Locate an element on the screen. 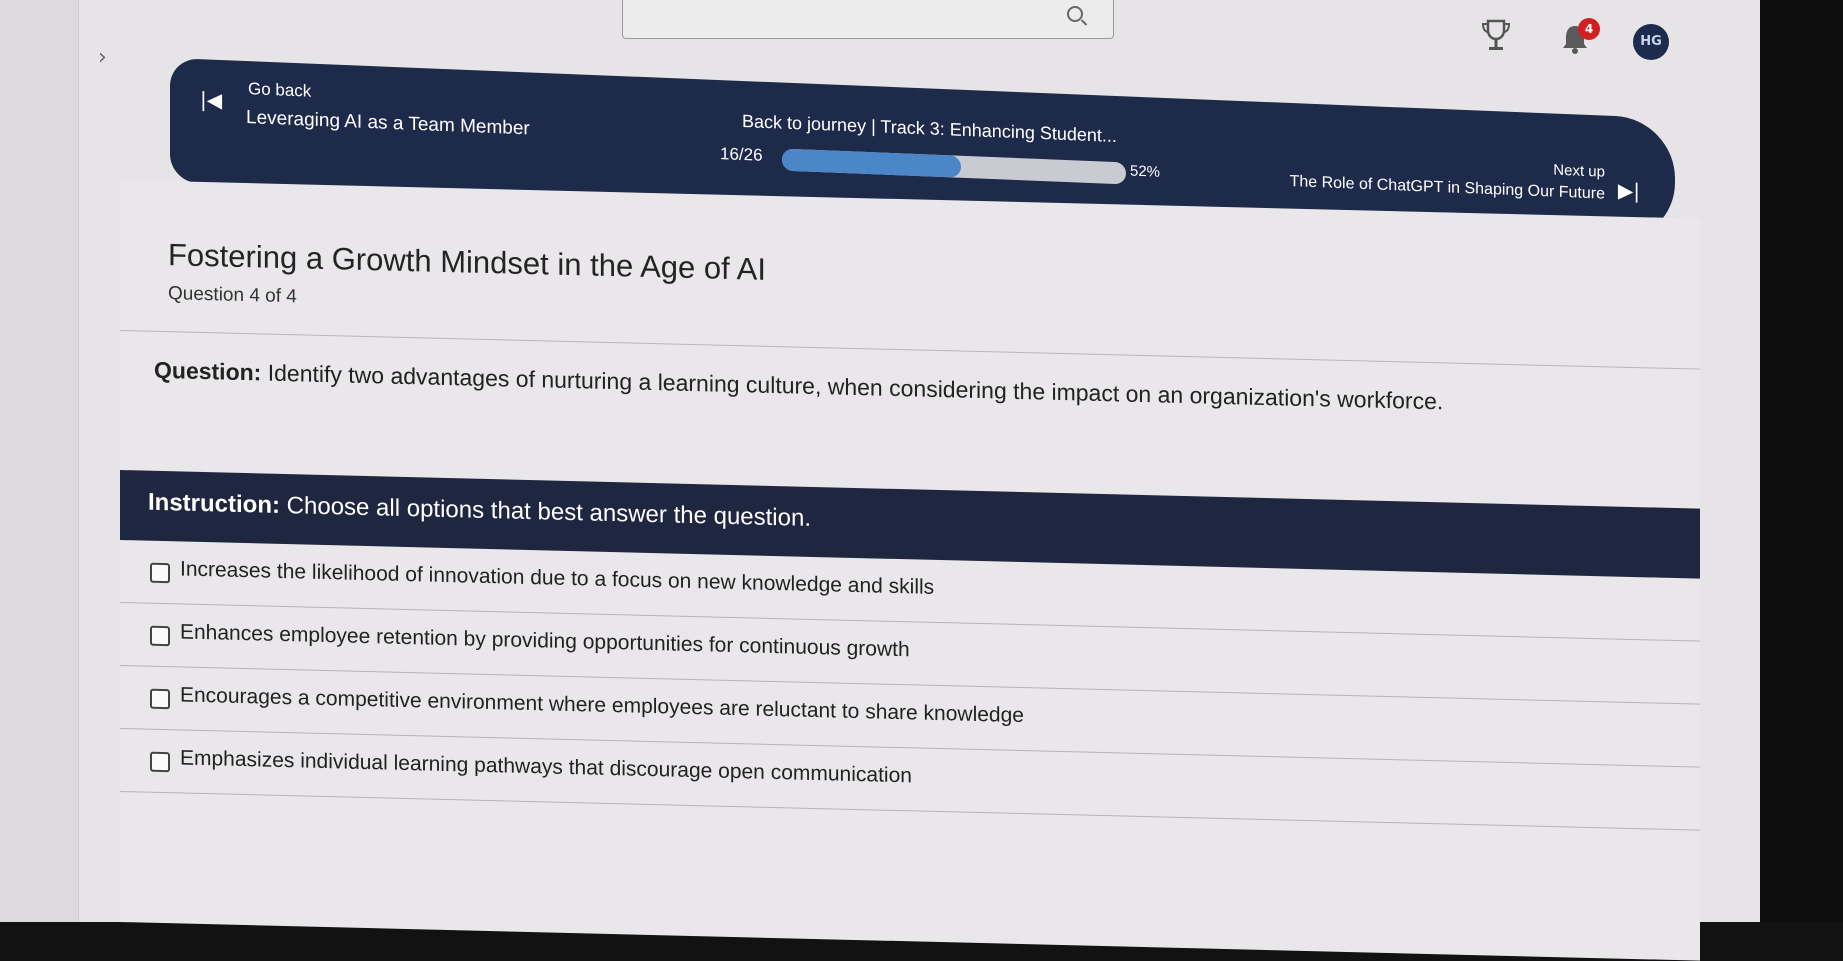  instruction-prefix: Instruction: is located at coordinates (214, 503).